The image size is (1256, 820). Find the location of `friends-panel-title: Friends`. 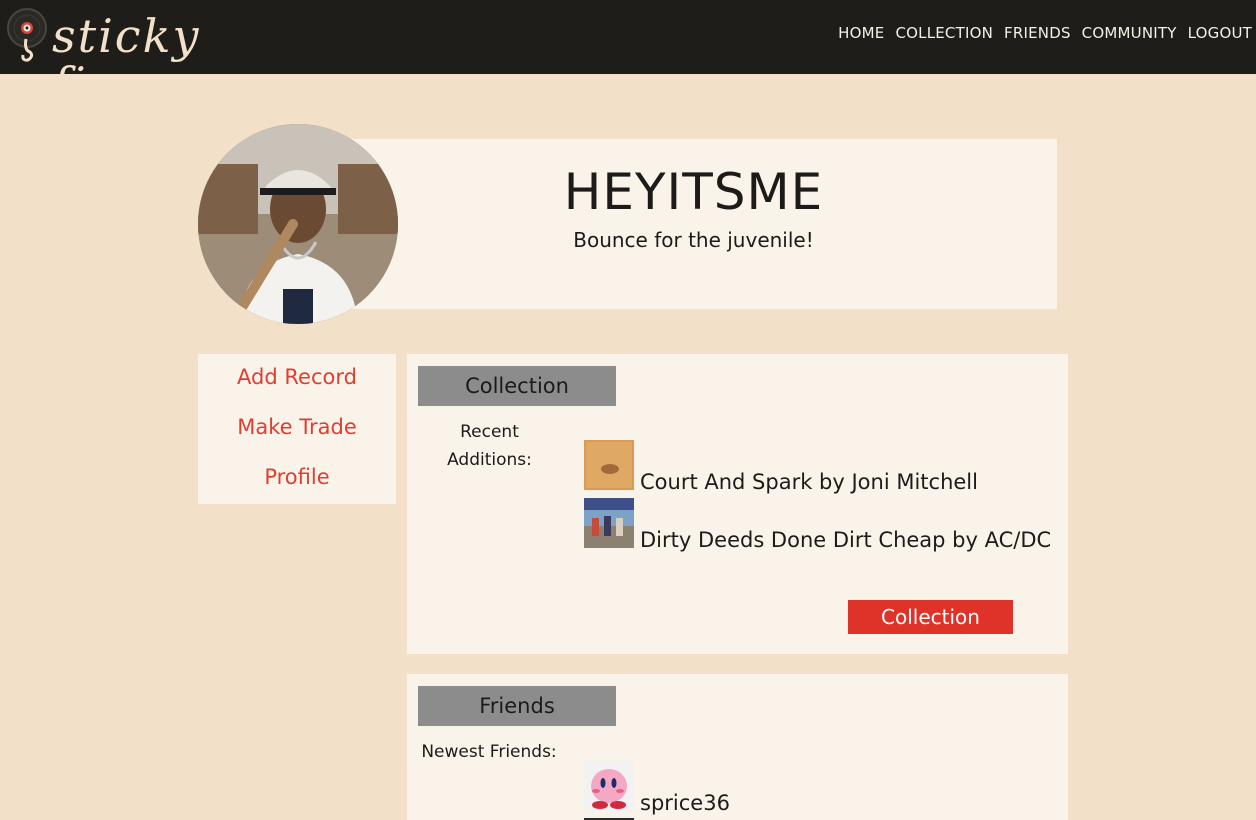

friends-panel-title: Friends is located at coordinates (517, 706).